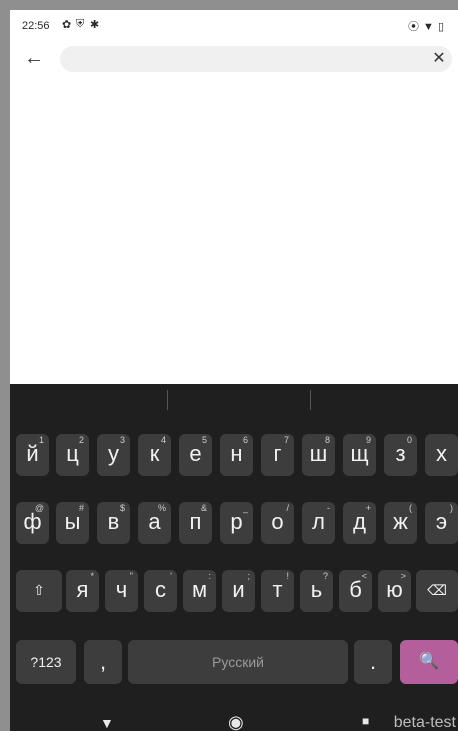 The image size is (458, 731). I want to click on period-key: ., so click(373, 662).